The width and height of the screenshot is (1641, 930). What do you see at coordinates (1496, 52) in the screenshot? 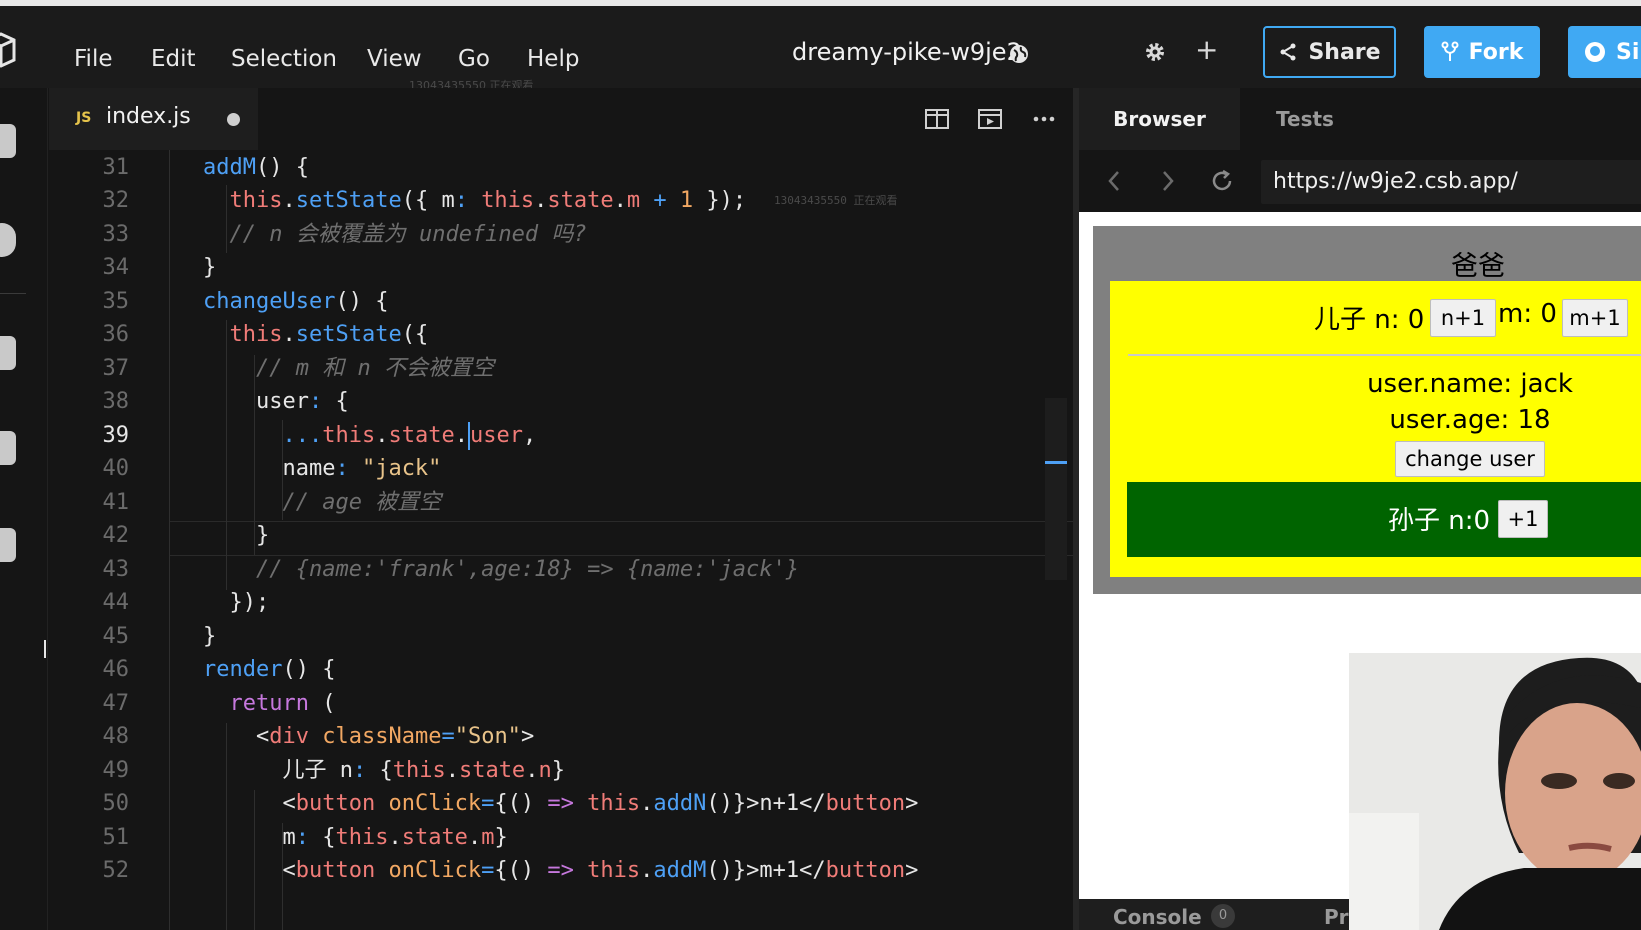
I see `fork-label: Fork` at bounding box center [1496, 52].